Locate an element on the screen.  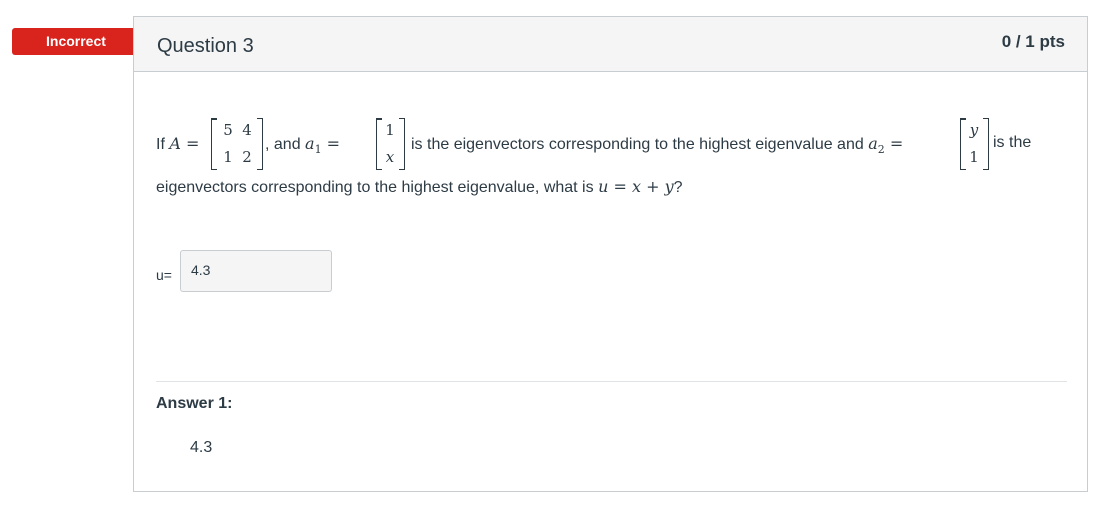
matrix-A: 5 4 1 2 is located at coordinates (237, 144).